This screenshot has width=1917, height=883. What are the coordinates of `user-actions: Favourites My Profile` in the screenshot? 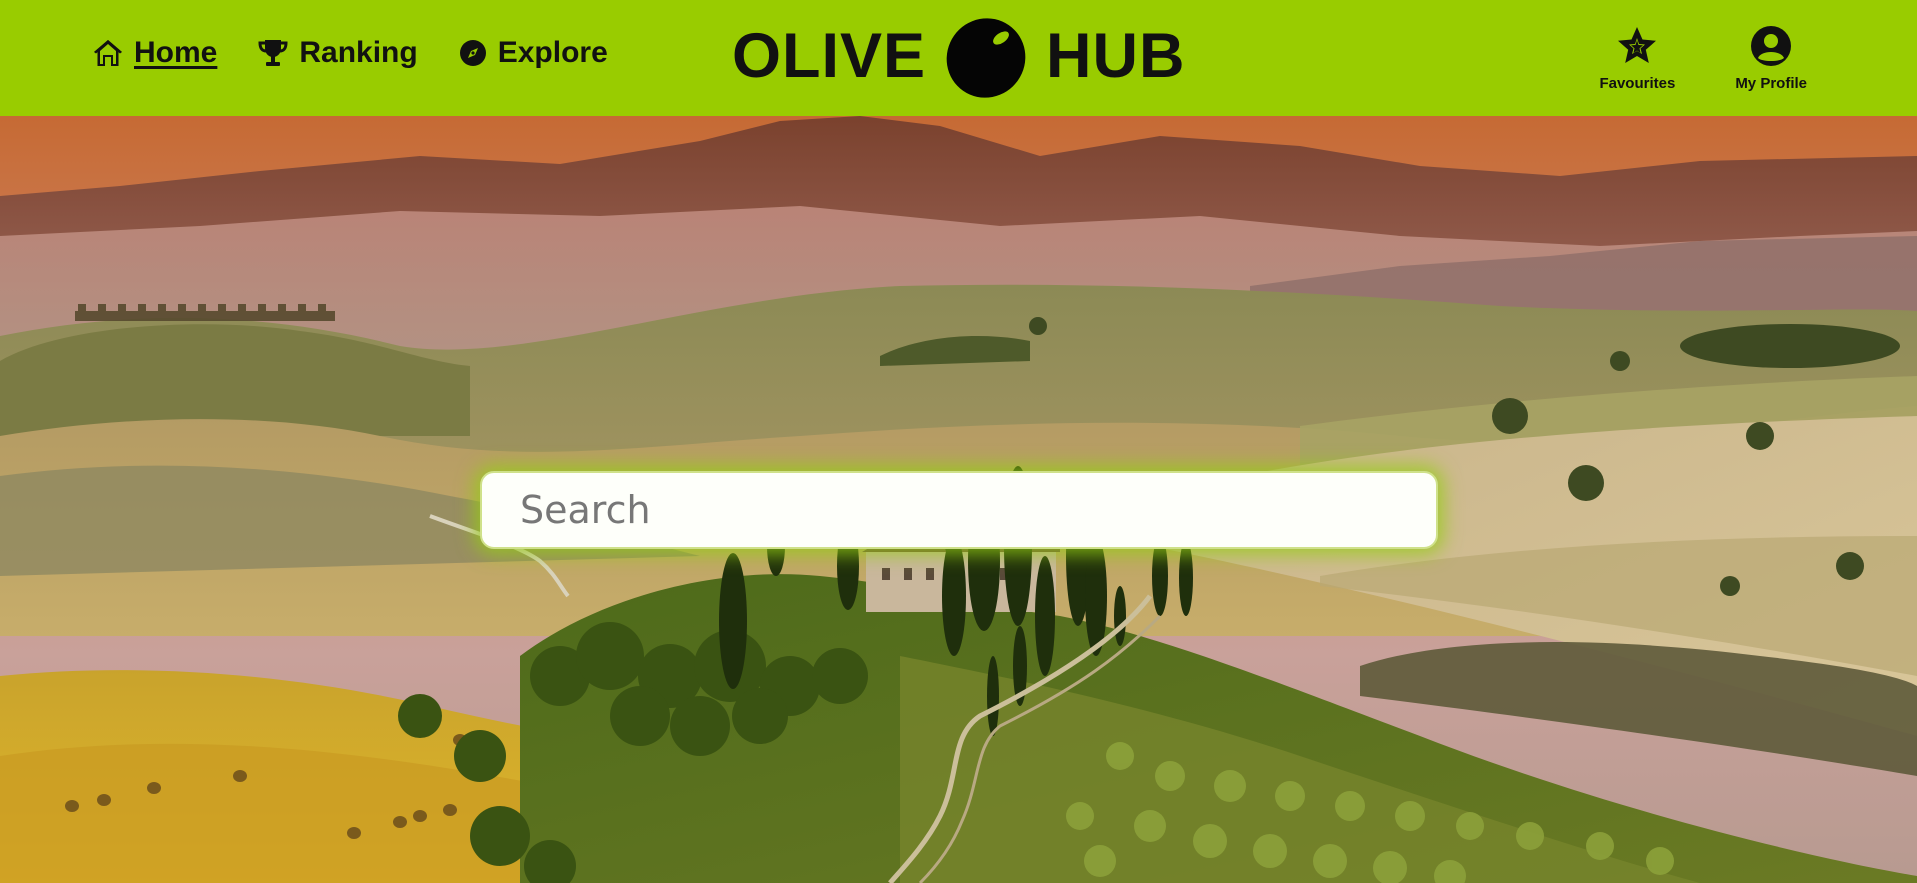 It's located at (1673, 58).